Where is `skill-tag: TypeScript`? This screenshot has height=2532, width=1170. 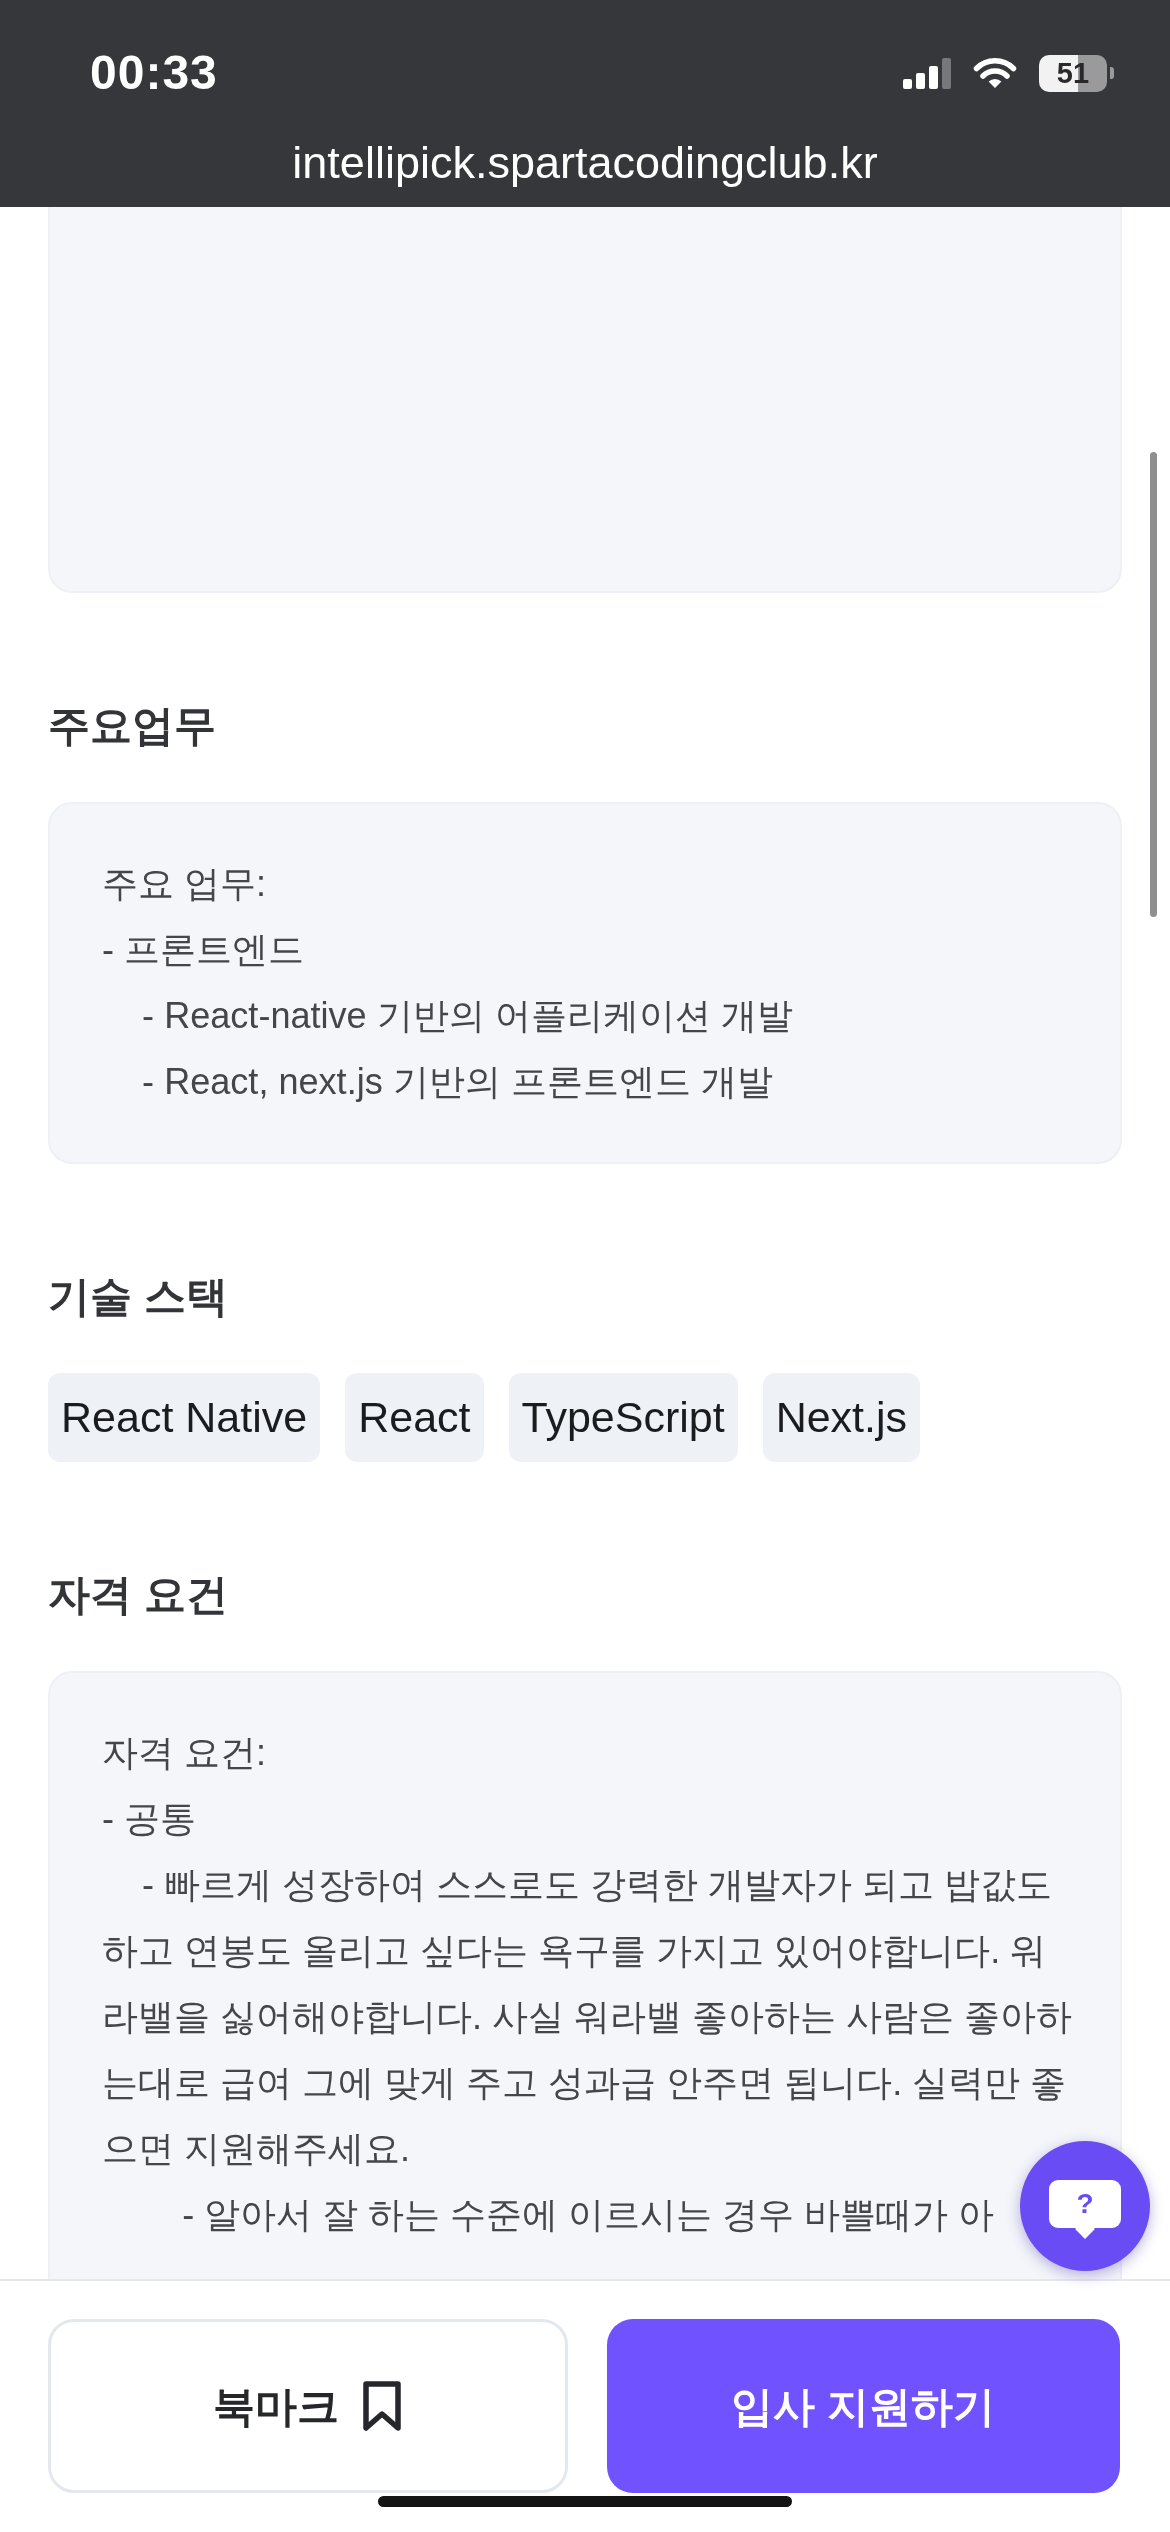
skill-tag: TypeScript is located at coordinates (623, 1417).